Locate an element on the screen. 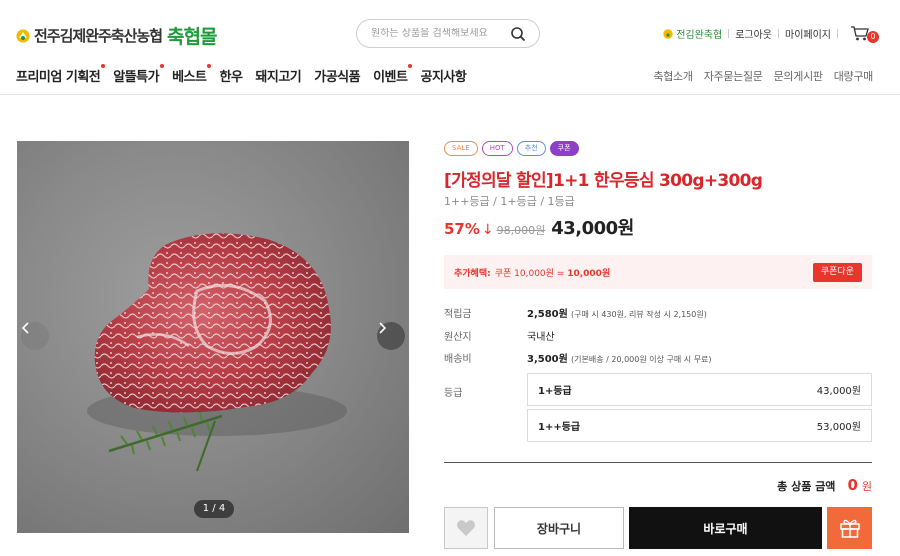 This screenshot has width=900, height=556. purchase-actions: 장바구니 바로구매 is located at coordinates (658, 528).